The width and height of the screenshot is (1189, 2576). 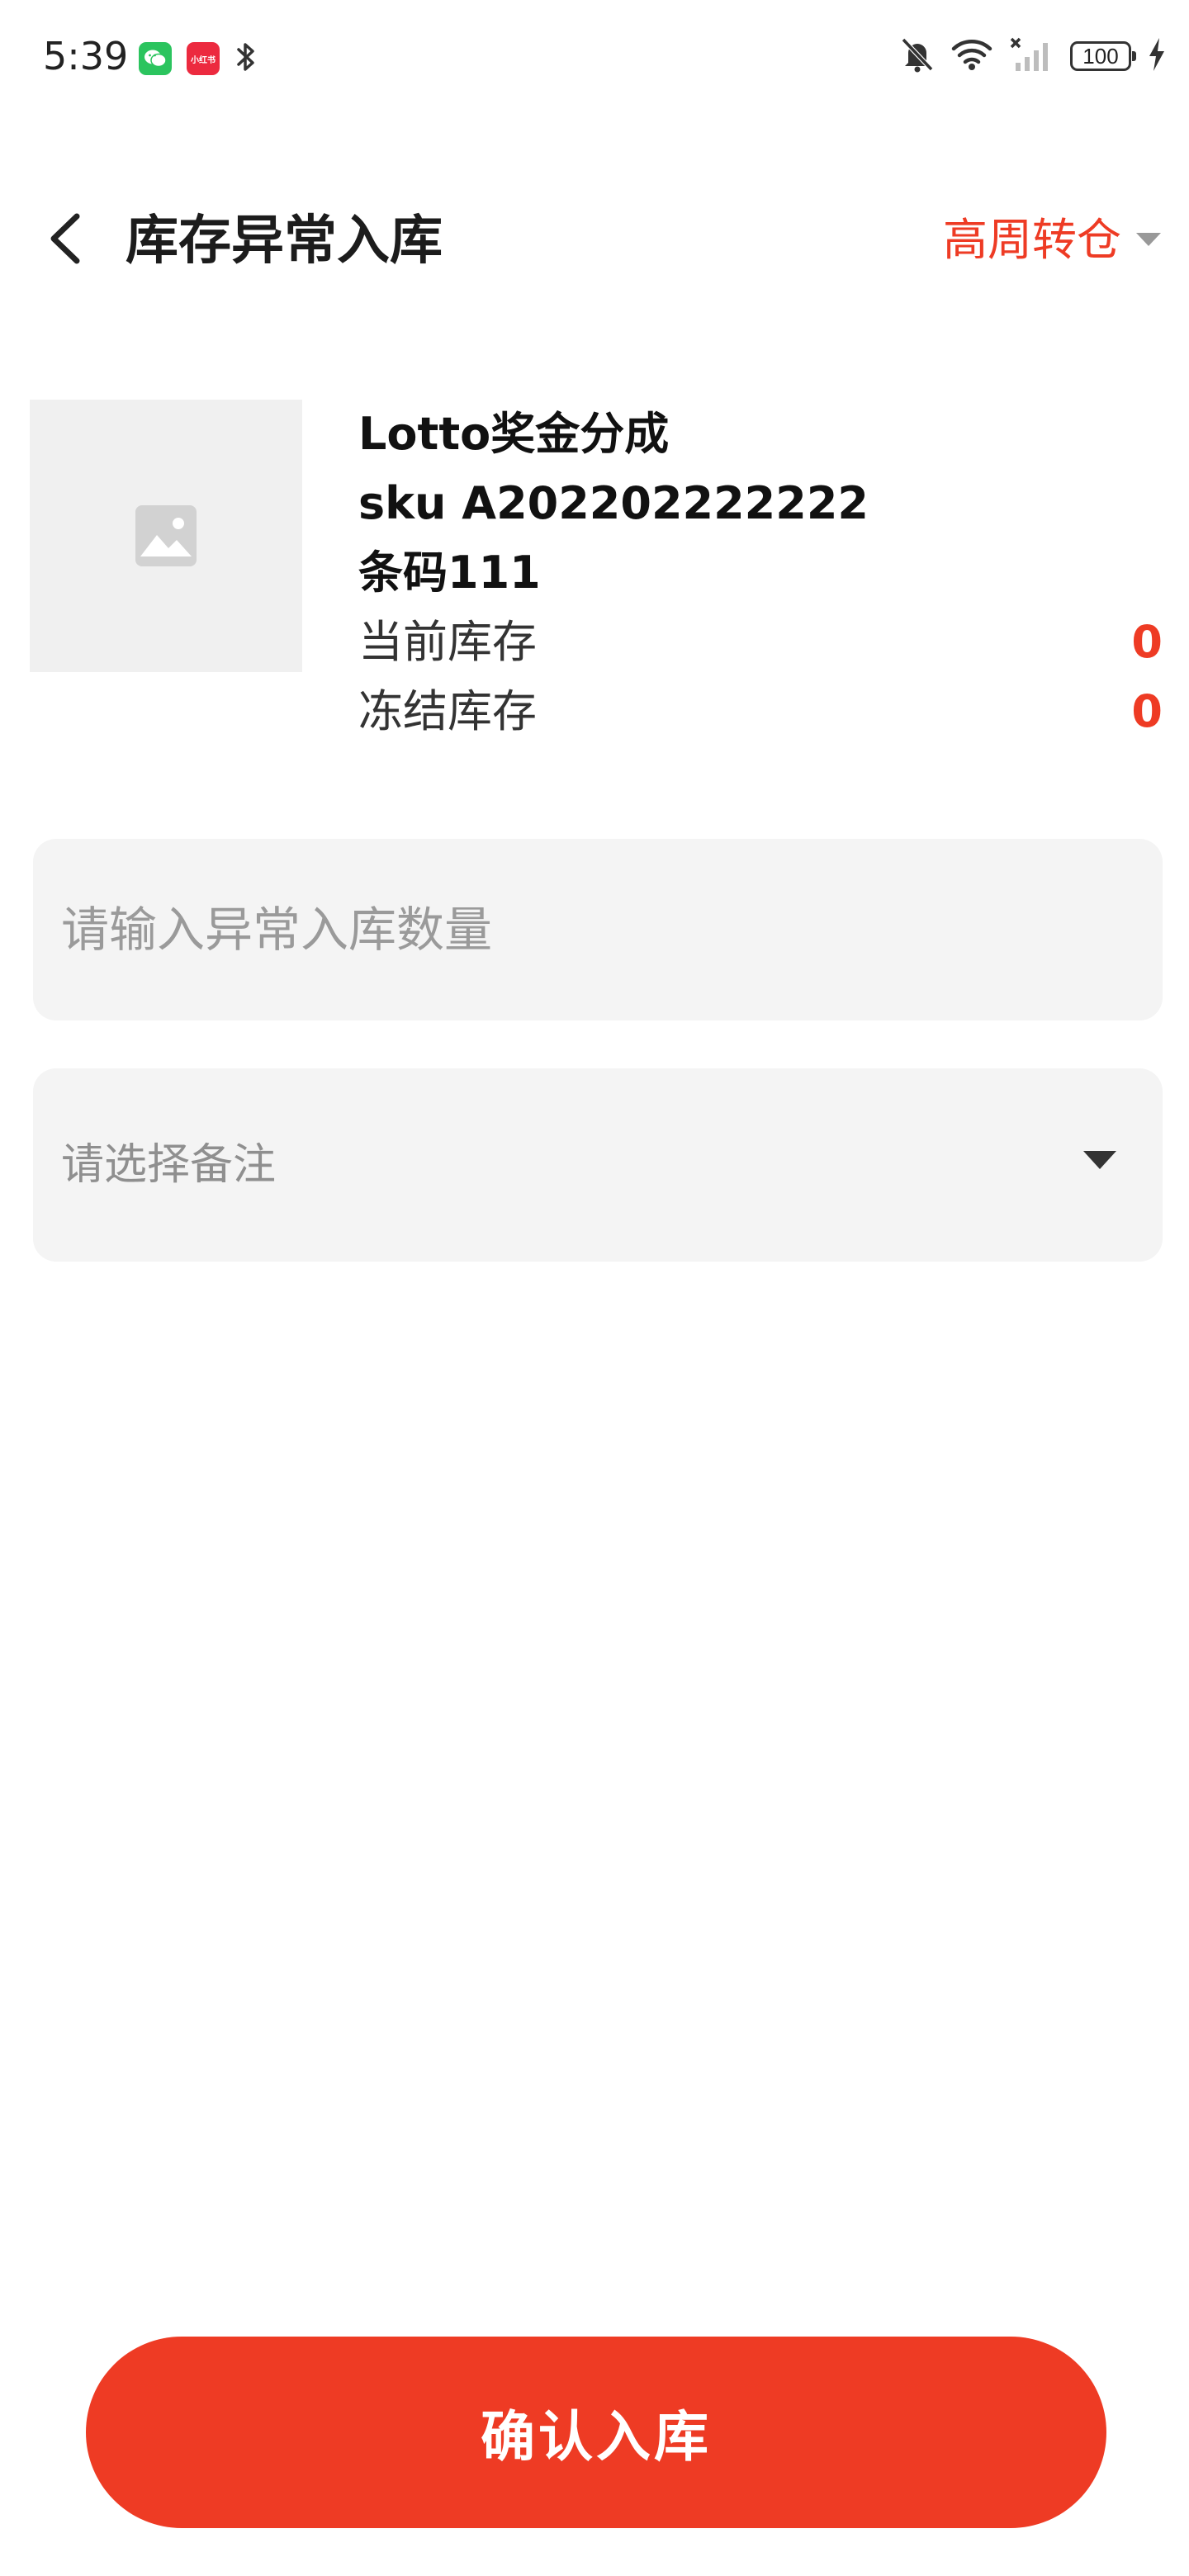 I want to click on warehouse-label: 高周转仓, so click(x=1032, y=240).